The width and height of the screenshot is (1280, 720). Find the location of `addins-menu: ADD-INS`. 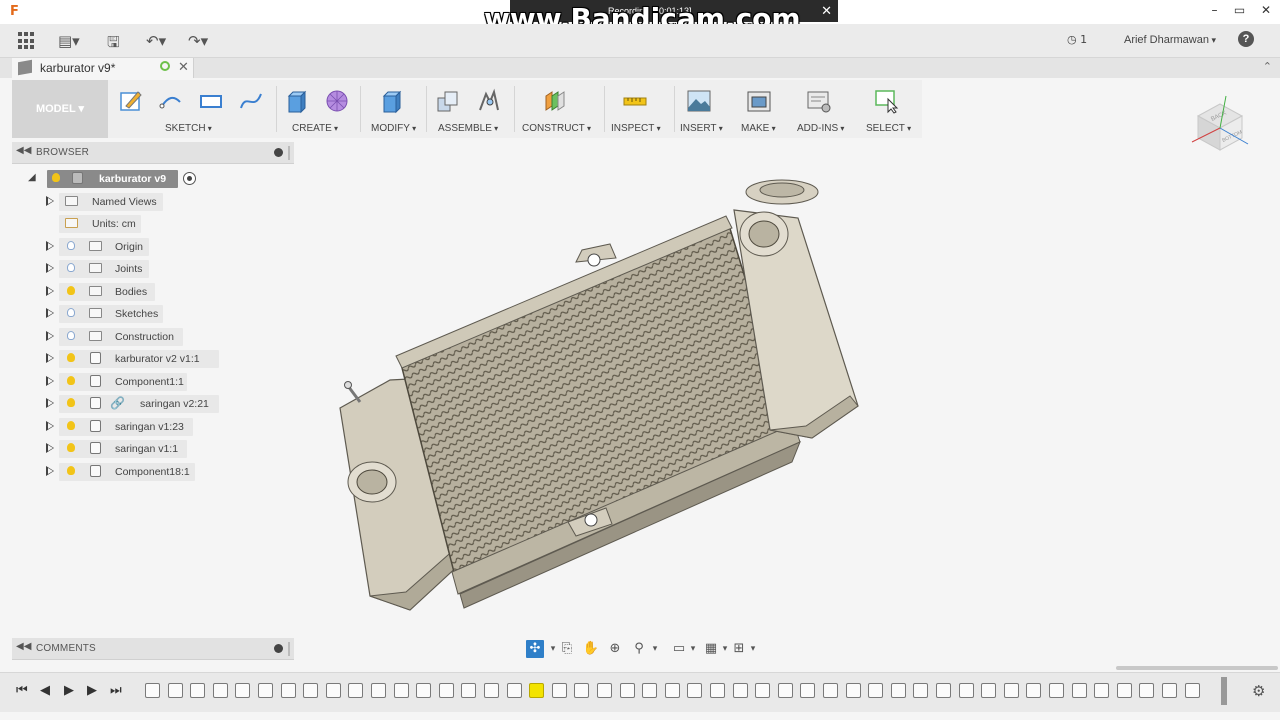

addins-menu: ADD-INS is located at coordinates (820, 128).